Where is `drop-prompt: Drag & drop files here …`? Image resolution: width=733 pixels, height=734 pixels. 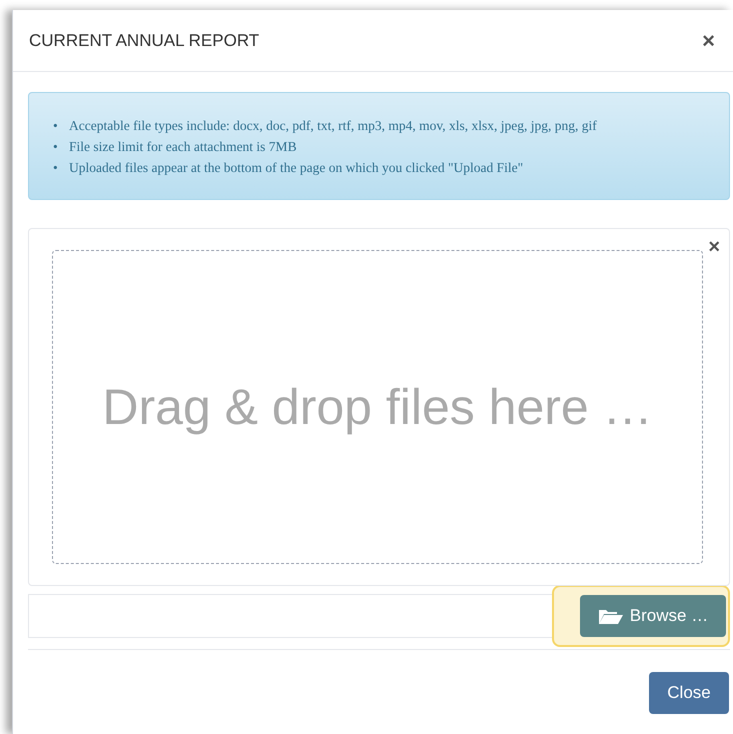 drop-prompt: Drag & drop files here … is located at coordinates (377, 407).